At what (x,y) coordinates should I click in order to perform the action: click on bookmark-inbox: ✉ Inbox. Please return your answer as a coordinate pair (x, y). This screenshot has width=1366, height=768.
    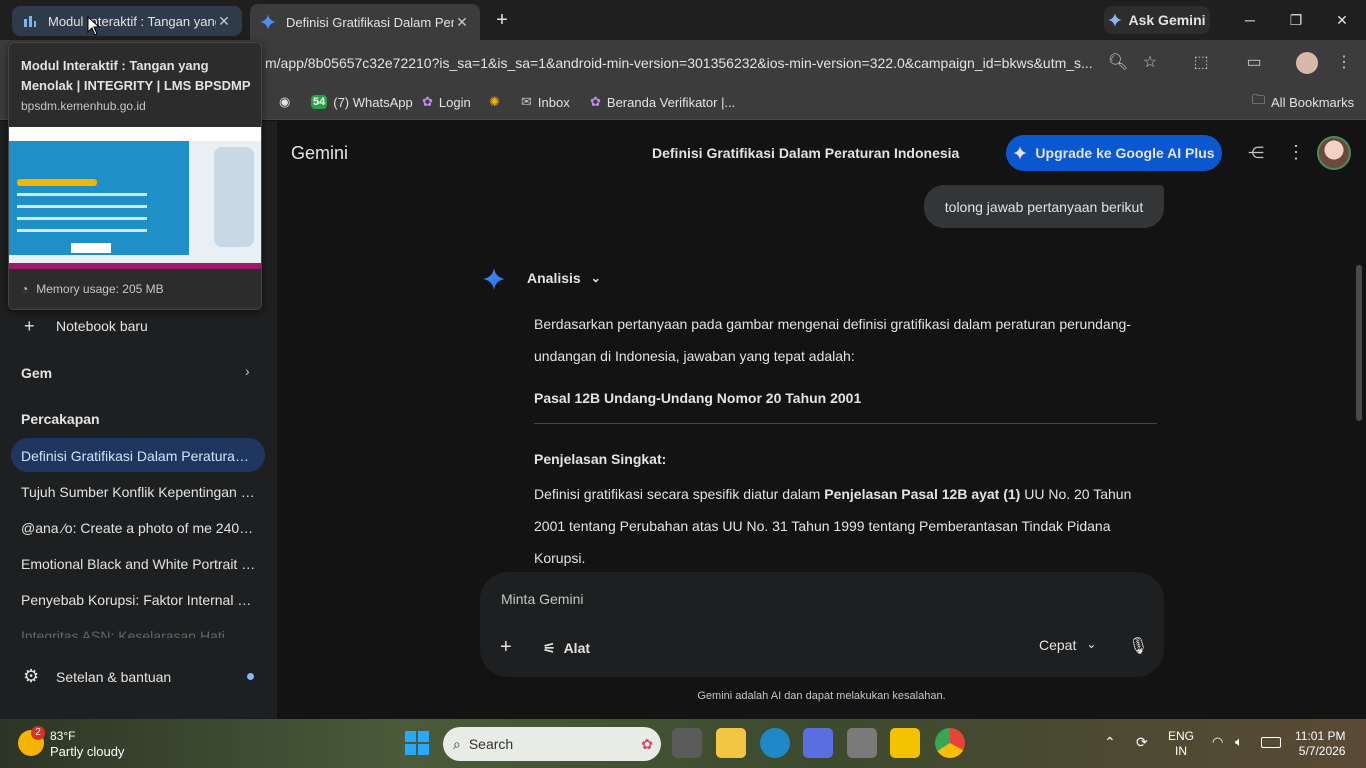
    Looking at the image, I should click on (545, 102).